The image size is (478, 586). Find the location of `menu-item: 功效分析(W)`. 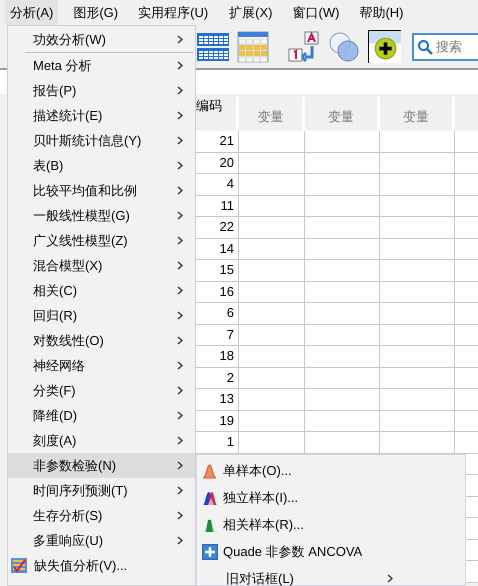

menu-item: 功效分析(W) is located at coordinates (101, 39).